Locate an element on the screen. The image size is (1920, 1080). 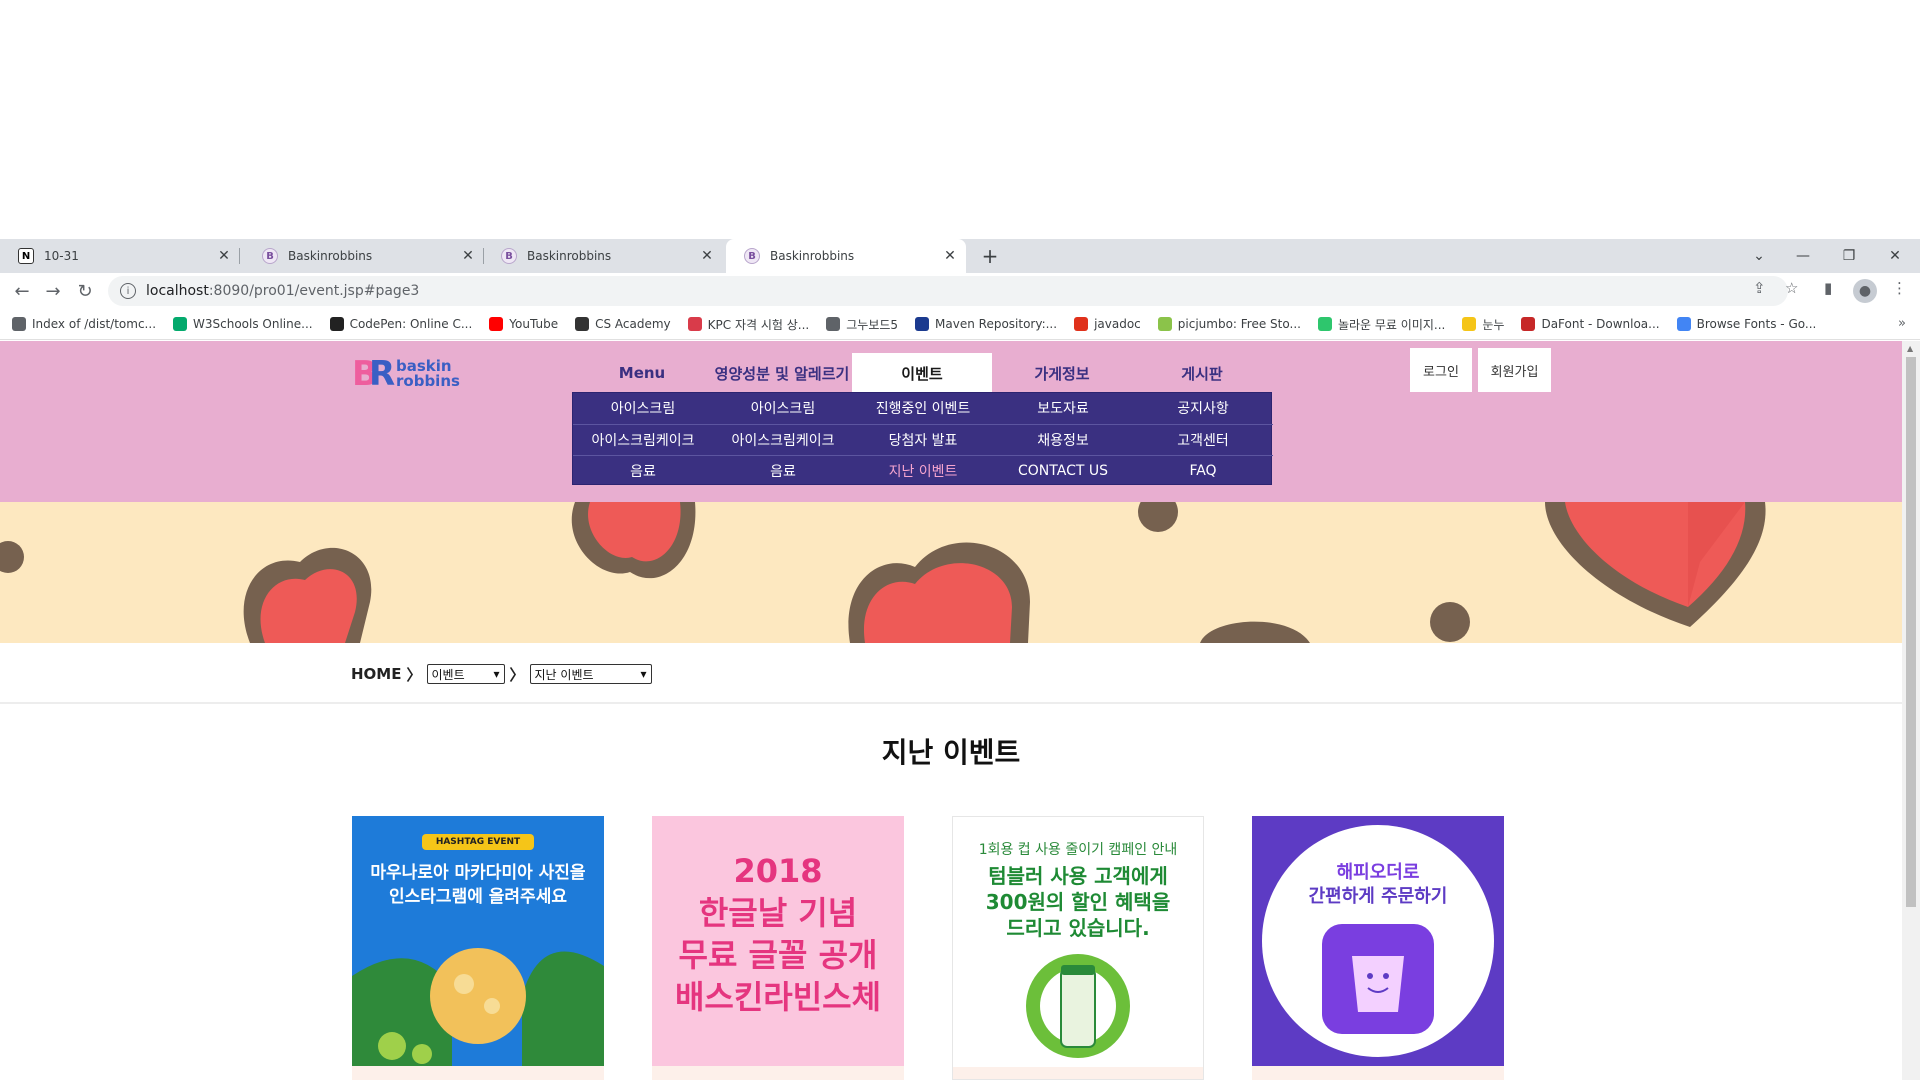
browser-tab: N 10-31 ✕ is located at coordinates (120, 256).